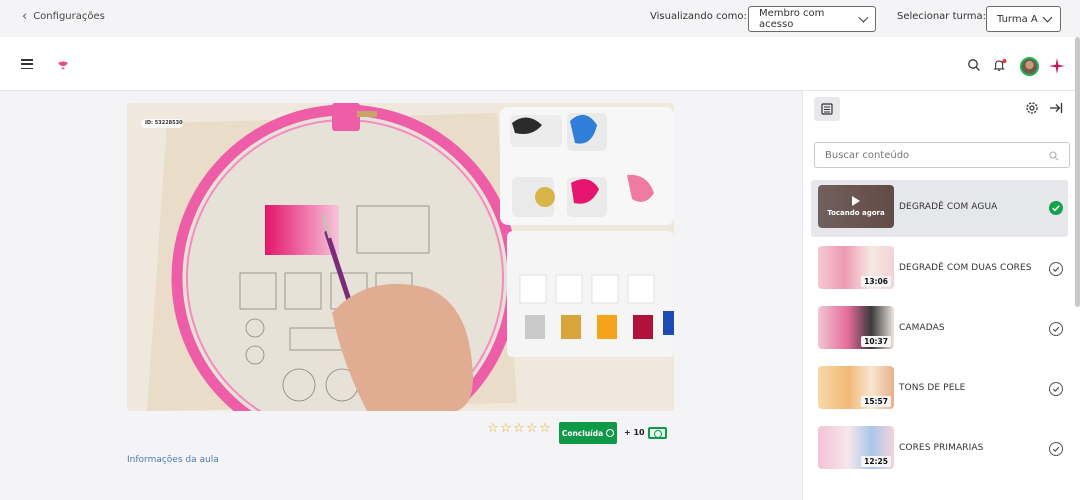 This screenshot has height=500, width=1080. What do you see at coordinates (856, 387) in the screenshot?
I see `lesson-thumbnail: 15:57` at bounding box center [856, 387].